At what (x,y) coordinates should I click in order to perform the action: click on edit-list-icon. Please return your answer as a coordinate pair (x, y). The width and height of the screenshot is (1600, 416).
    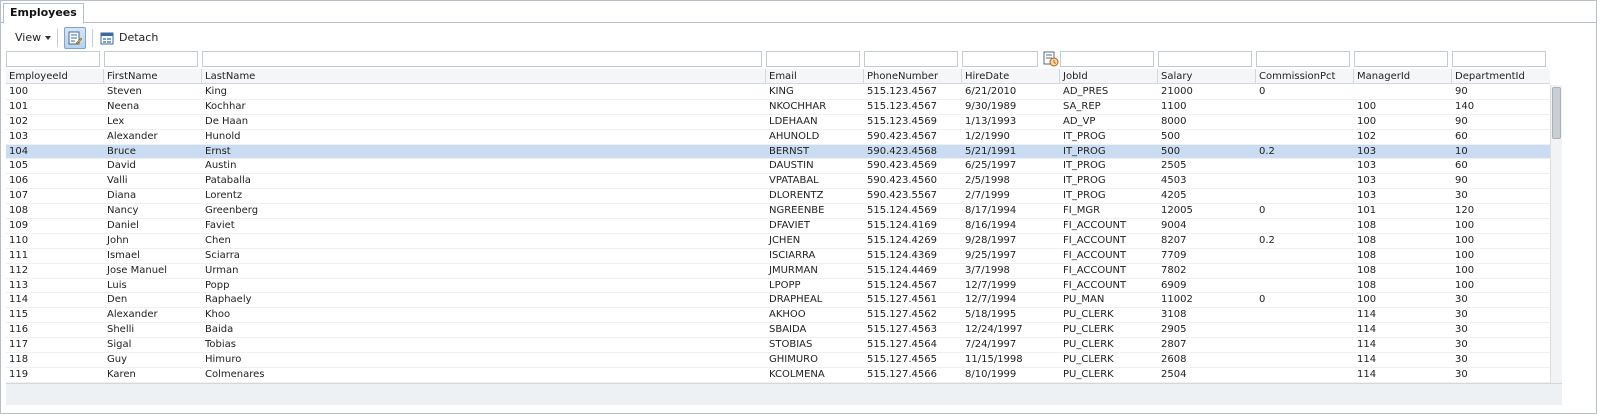
    Looking at the image, I should click on (75, 38).